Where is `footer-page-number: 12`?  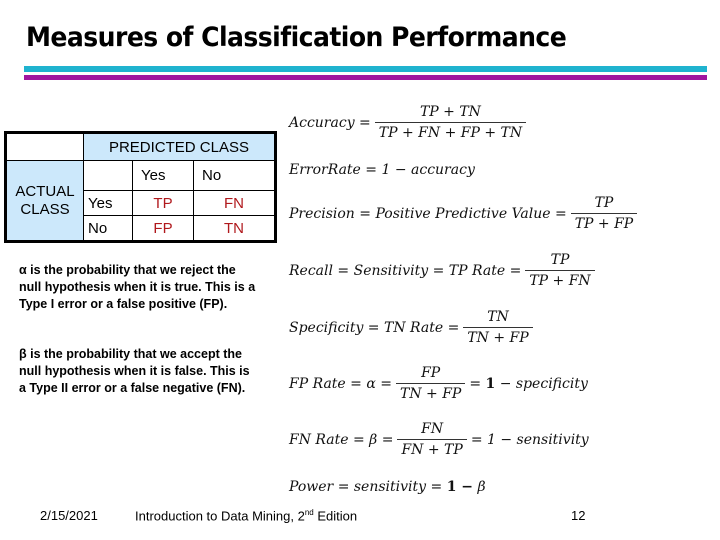
footer-page-number: 12 is located at coordinates (578, 515).